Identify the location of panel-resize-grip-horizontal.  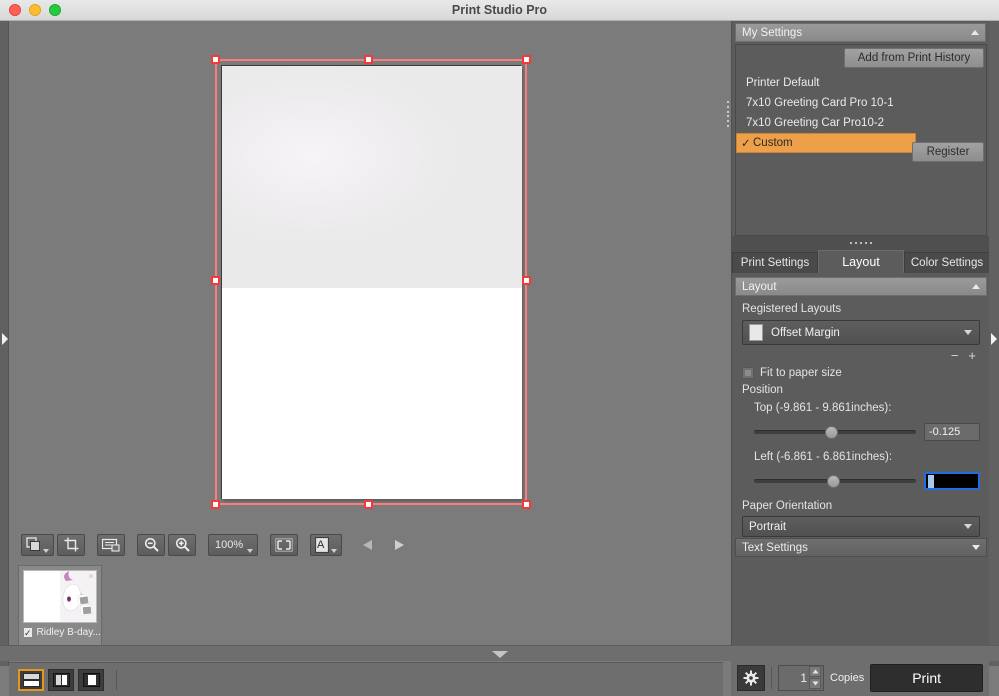
(861, 243).